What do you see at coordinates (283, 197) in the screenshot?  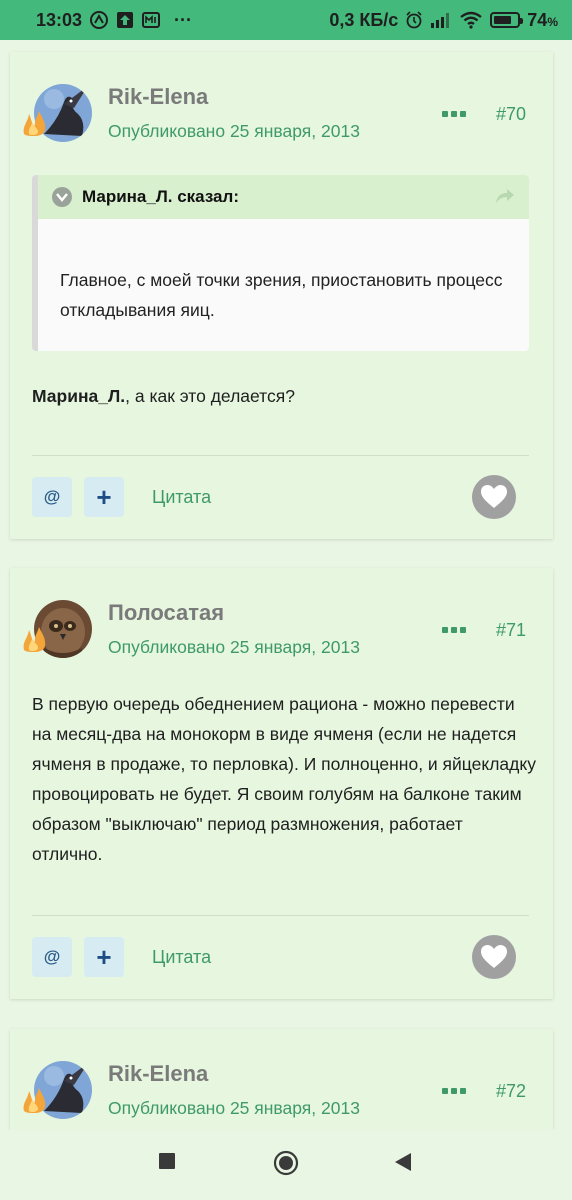 I see `quote-header: Марина_Л. сказал:` at bounding box center [283, 197].